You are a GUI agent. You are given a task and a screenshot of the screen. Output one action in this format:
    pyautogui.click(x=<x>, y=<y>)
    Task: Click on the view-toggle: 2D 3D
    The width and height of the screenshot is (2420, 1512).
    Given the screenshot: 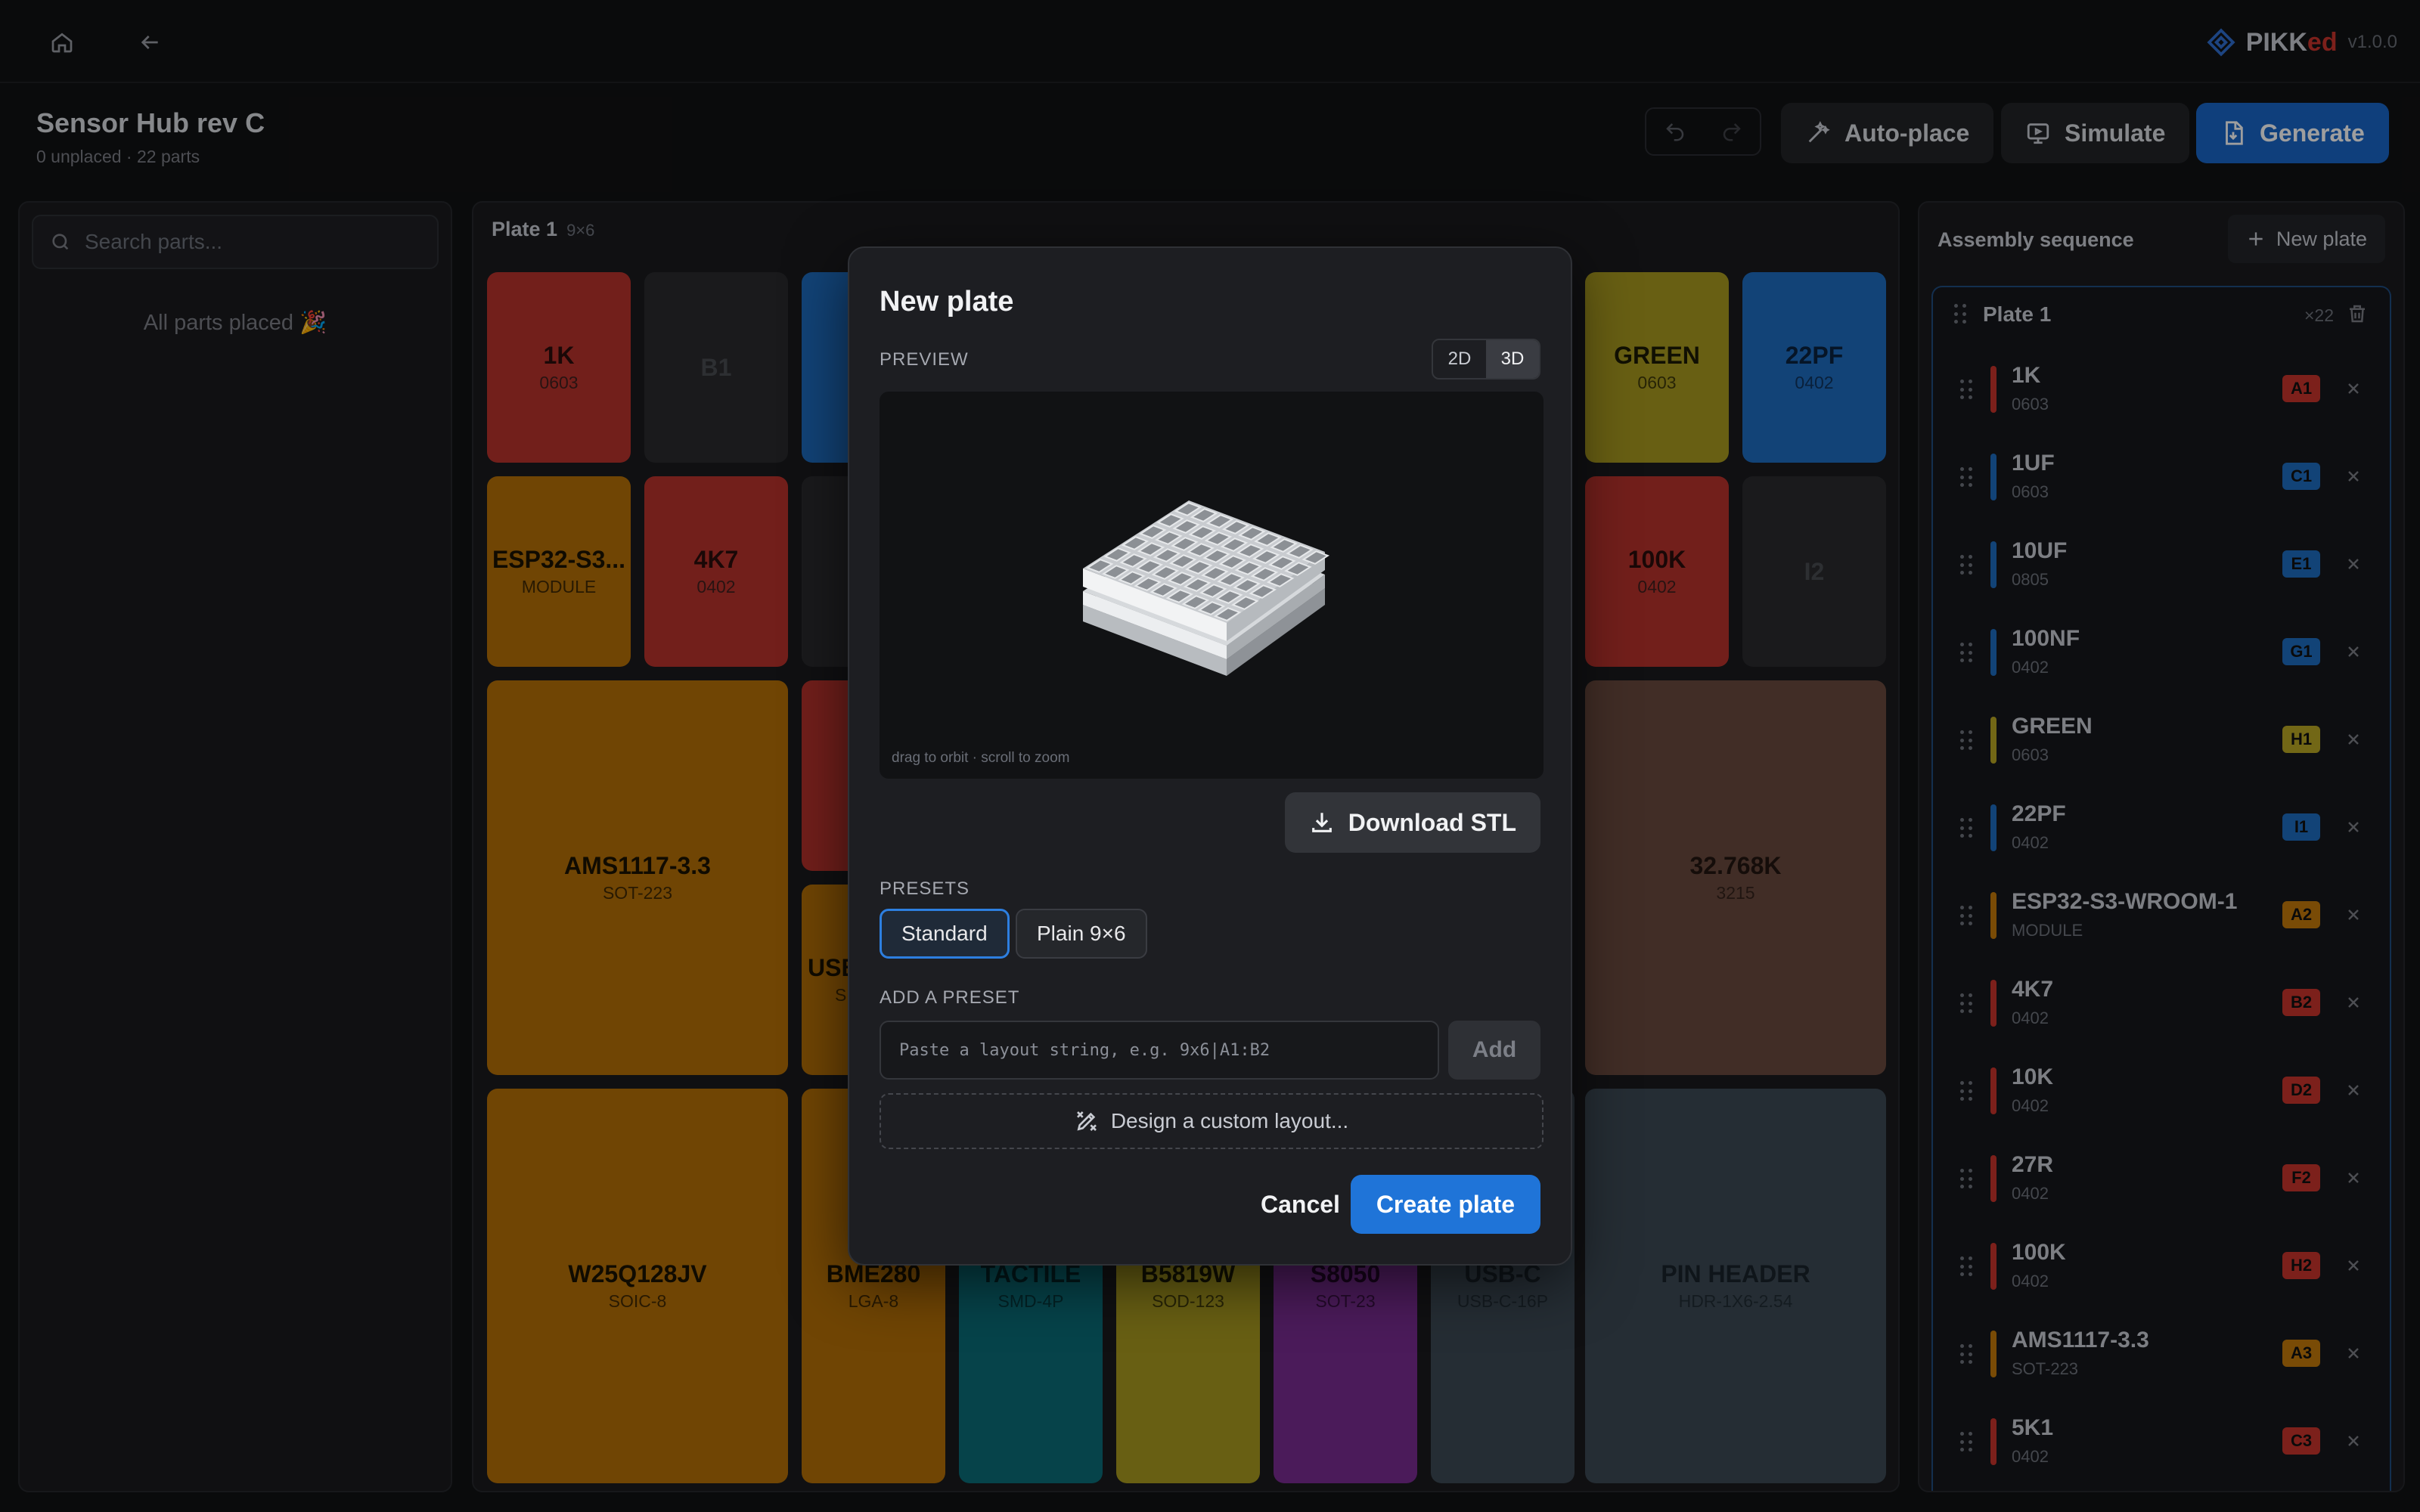 What is the action you would take?
    pyautogui.click(x=1486, y=359)
    